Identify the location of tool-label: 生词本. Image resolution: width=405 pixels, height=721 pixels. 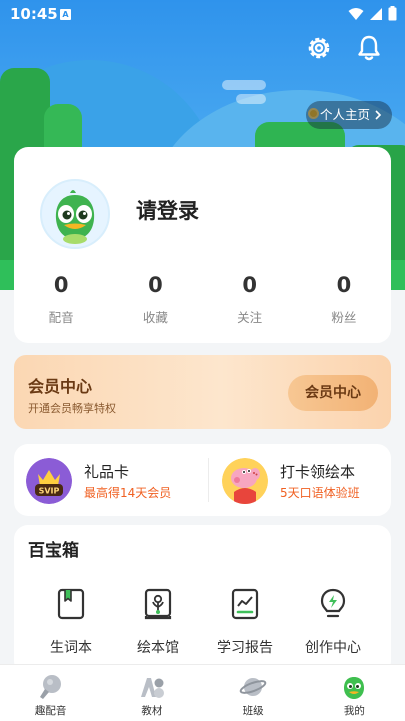
(71, 648).